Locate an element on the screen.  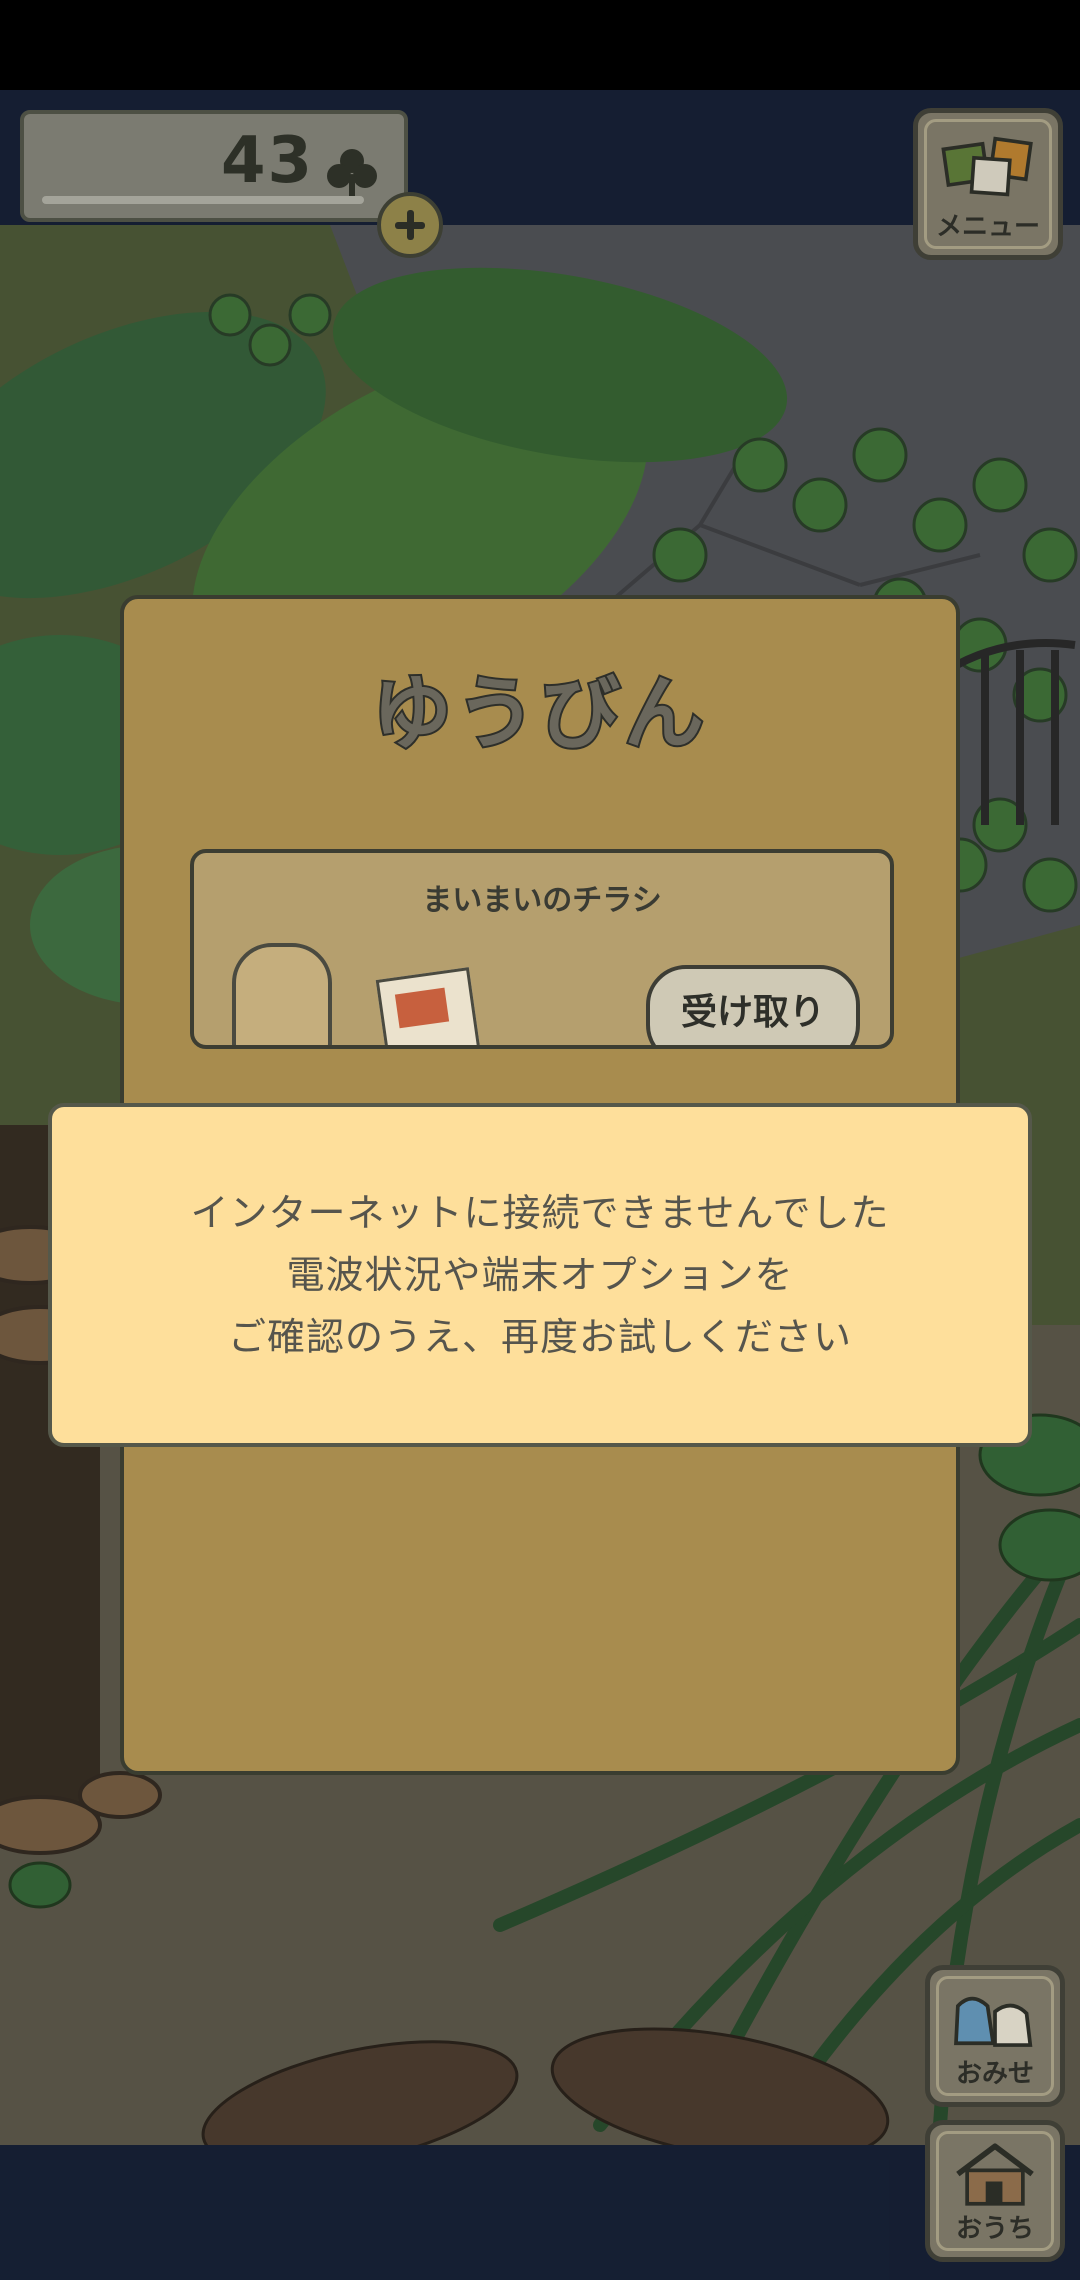
flyer-icon is located at coordinates (431, 1006).